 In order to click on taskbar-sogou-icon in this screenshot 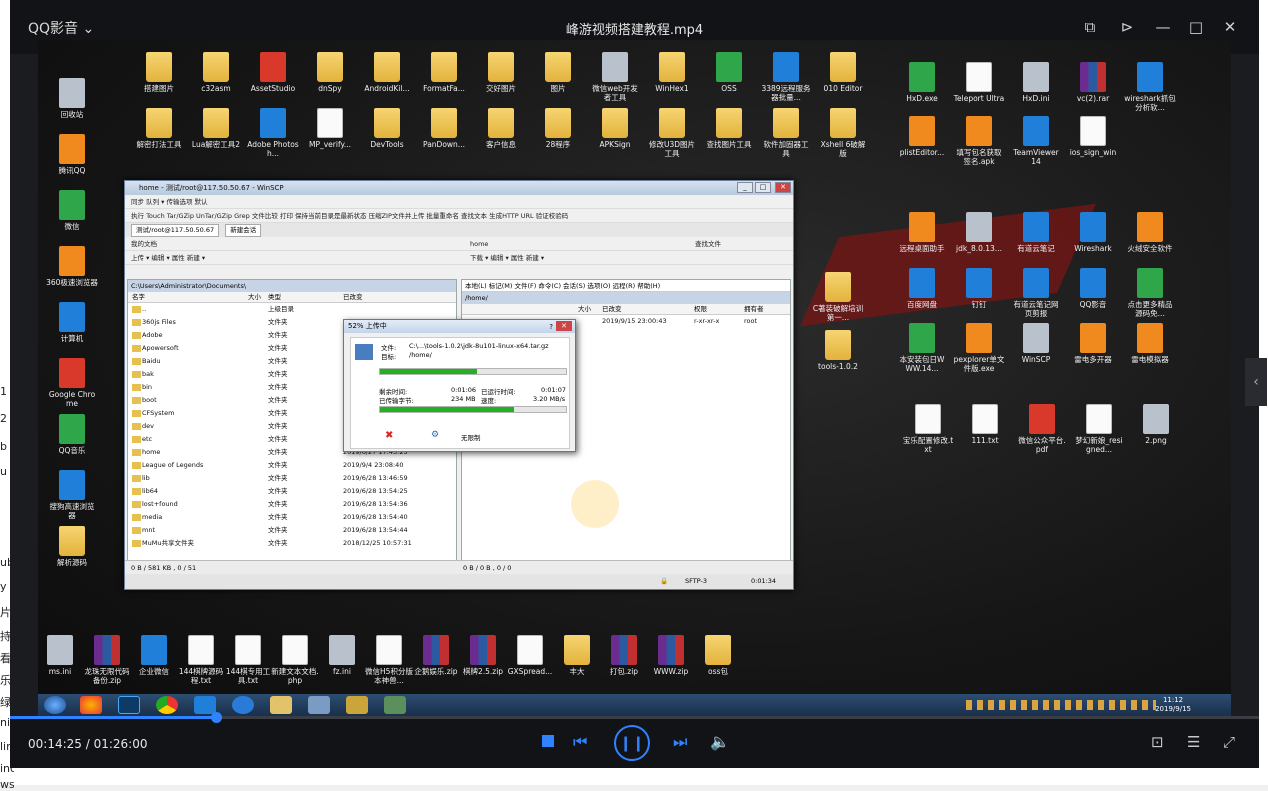, I will do `click(243, 705)`.